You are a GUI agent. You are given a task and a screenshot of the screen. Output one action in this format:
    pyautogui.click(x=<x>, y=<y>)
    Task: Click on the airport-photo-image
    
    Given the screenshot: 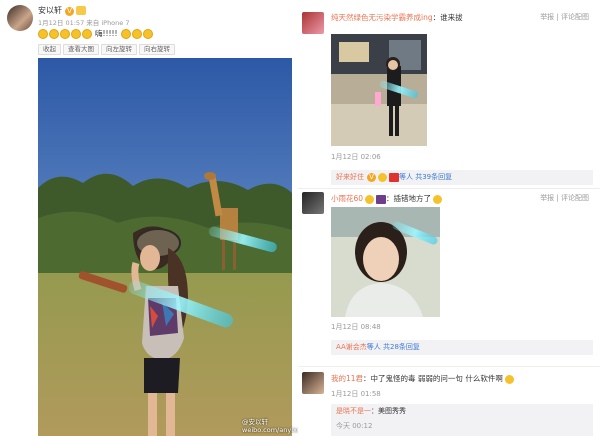 What is the action you would take?
    pyautogui.click(x=379, y=90)
    